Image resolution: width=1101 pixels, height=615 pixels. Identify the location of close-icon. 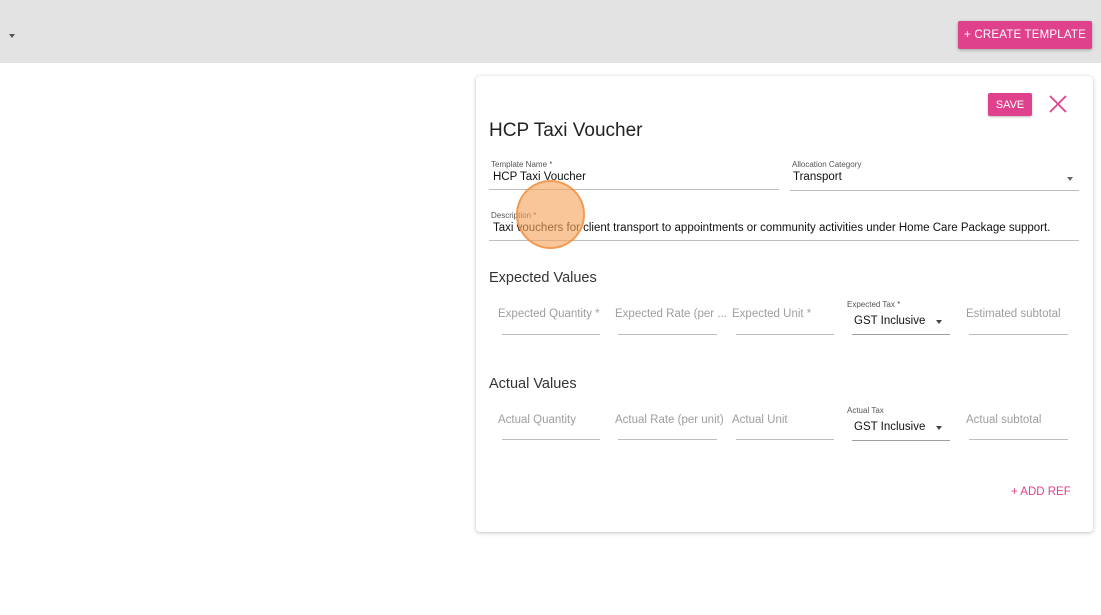
(1058, 104).